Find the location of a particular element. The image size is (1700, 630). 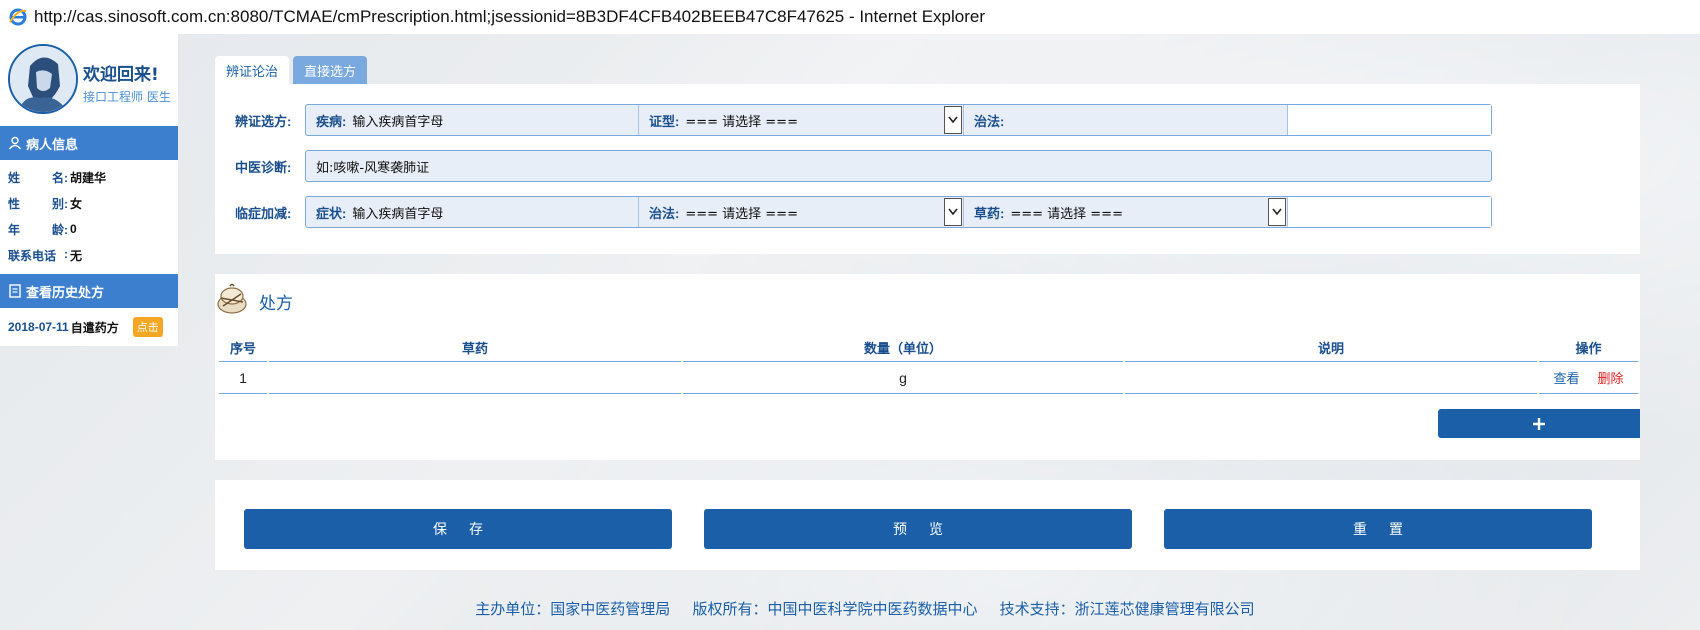

history-item: 2018-07-11 自遣药方 点击 is located at coordinates (89, 327).